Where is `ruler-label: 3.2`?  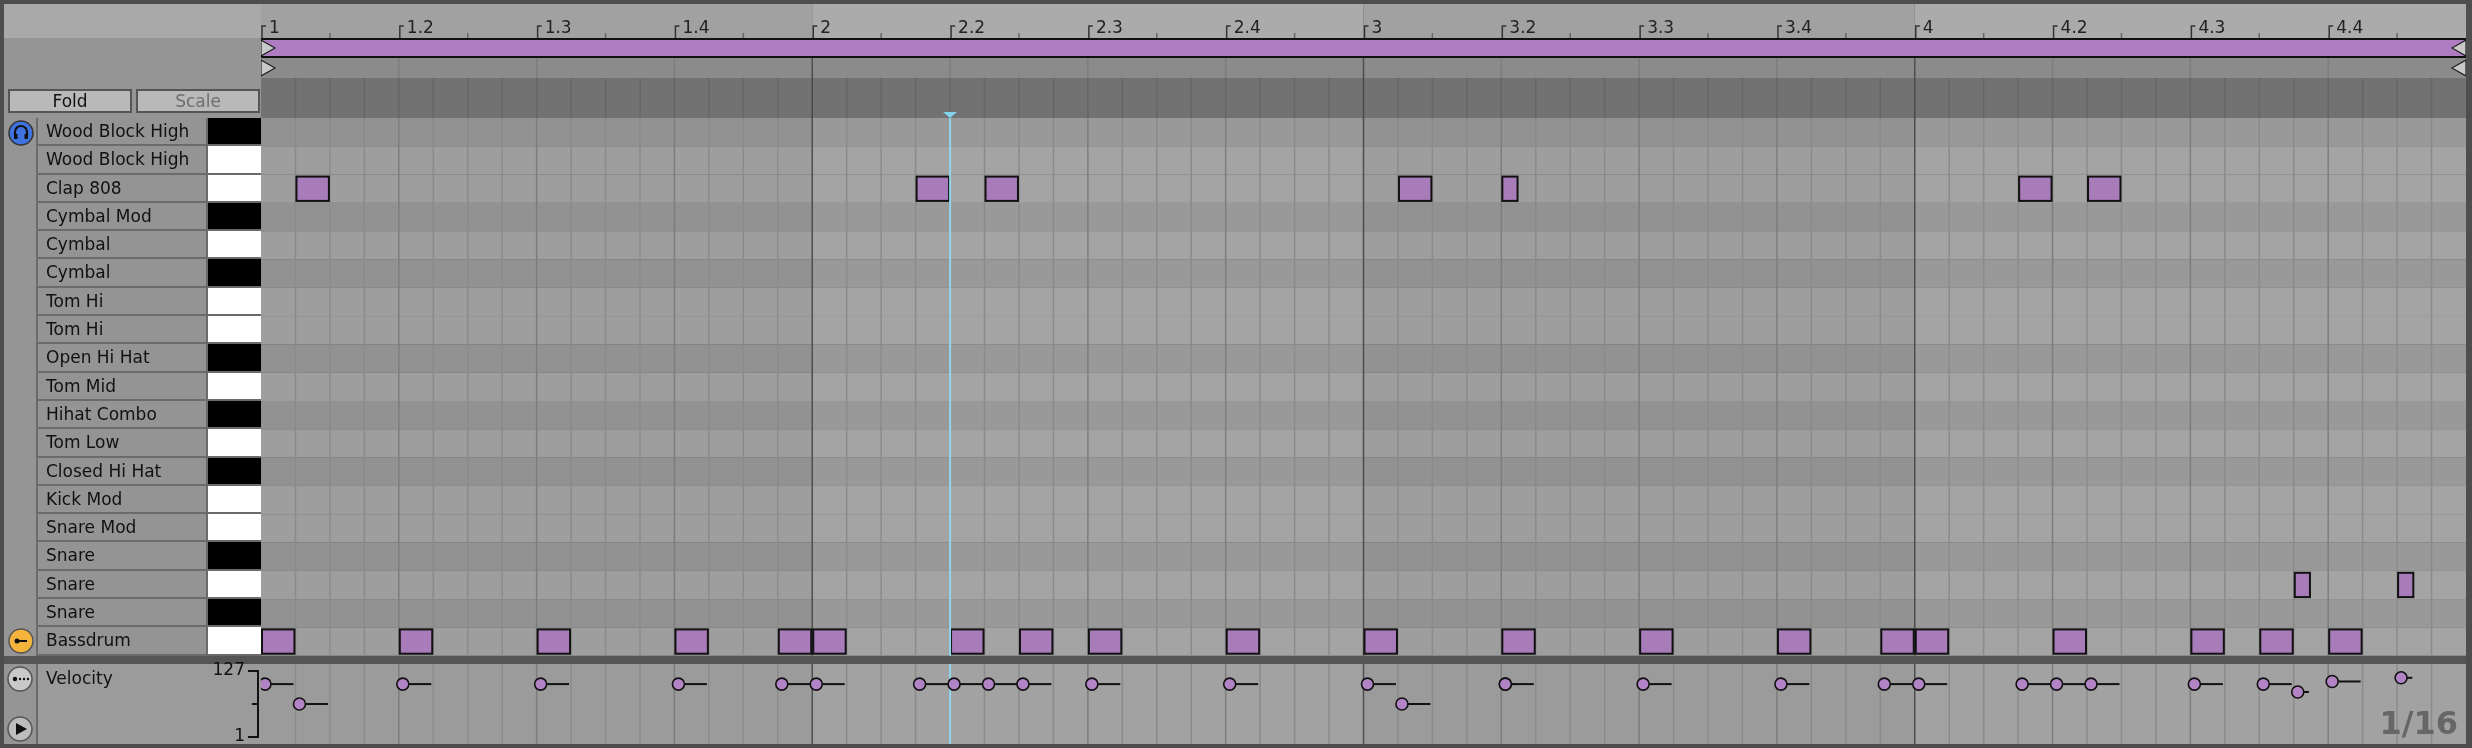
ruler-label: 3.2 is located at coordinates (1523, 27).